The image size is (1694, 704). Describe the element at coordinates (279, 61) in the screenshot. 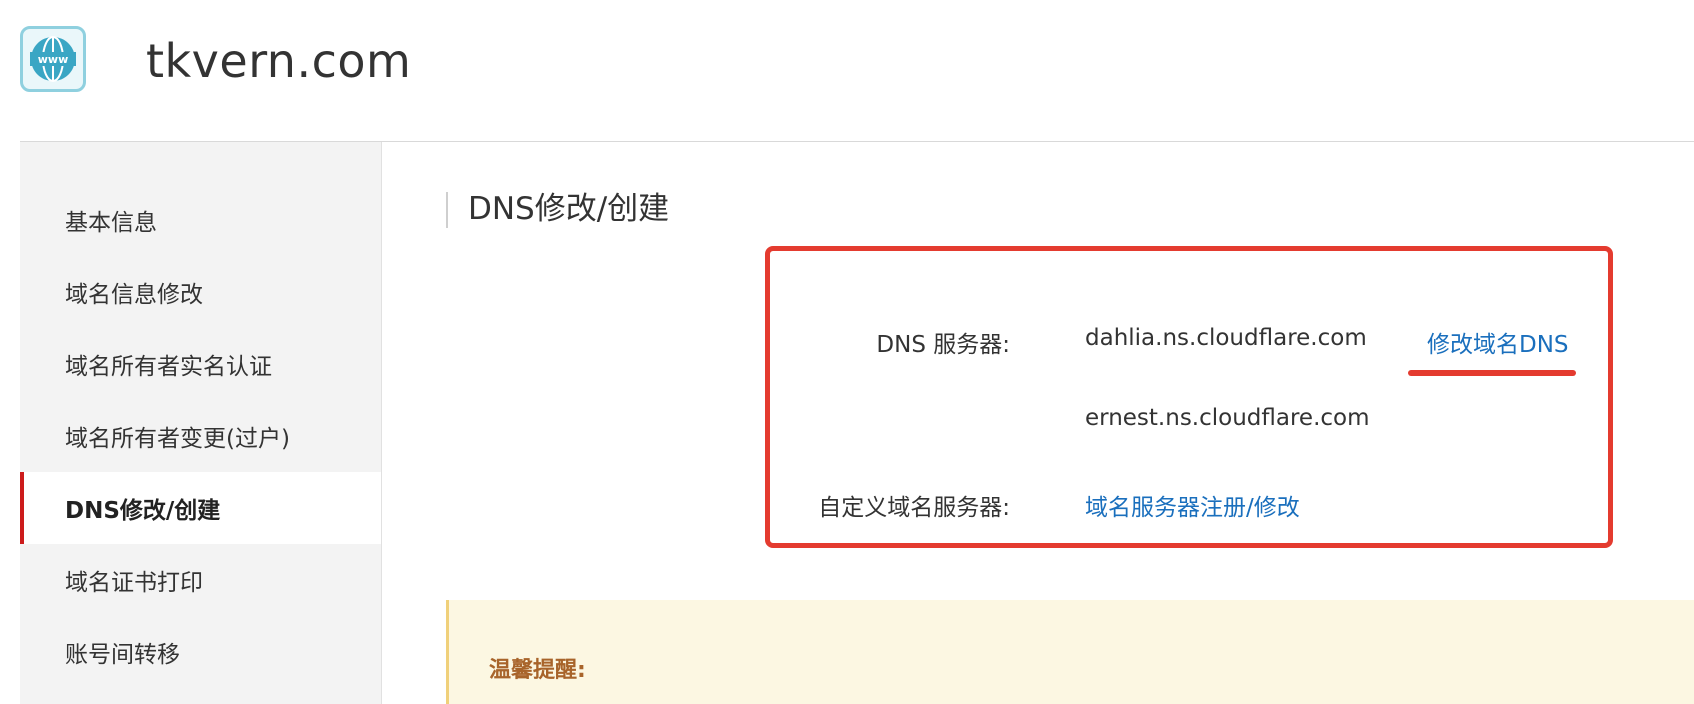

I see `domain-title: tkvern.com` at that location.